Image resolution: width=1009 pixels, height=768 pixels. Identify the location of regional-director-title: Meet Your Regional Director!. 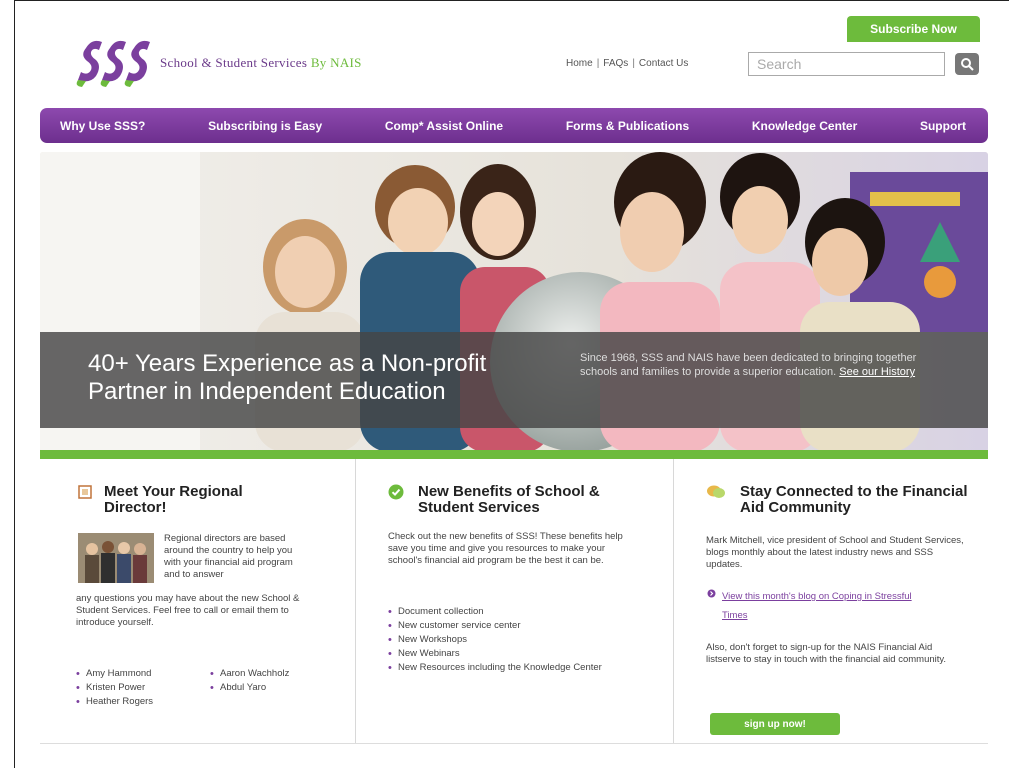
(173, 499).